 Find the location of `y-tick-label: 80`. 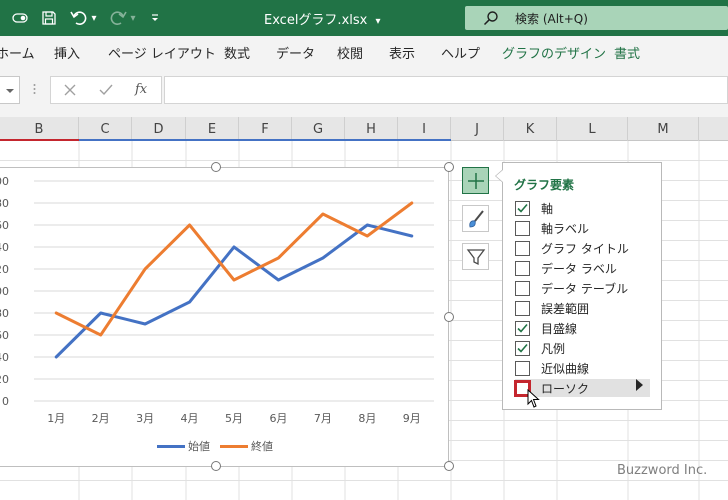

y-tick-label: 80 is located at coordinates (4, 203).